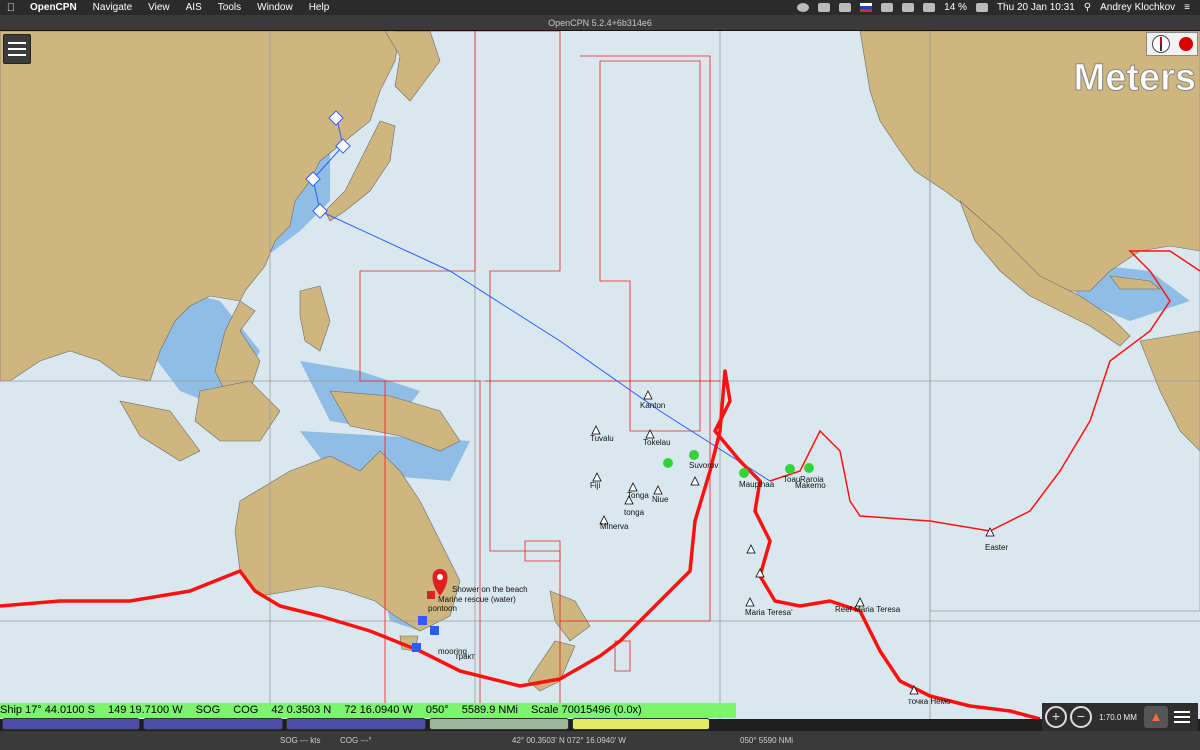 The height and width of the screenshot is (750, 1200). What do you see at coordinates (159, 7) in the screenshot?
I see `menu-view: View` at bounding box center [159, 7].